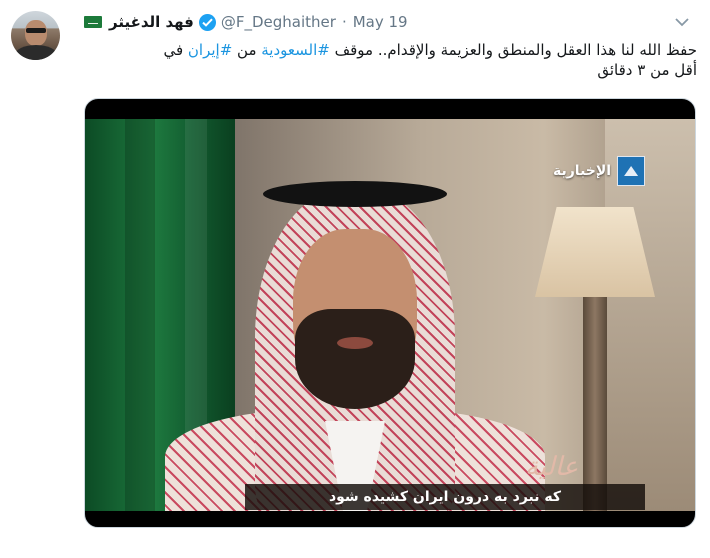  I want to click on channel-logo: الإخبارية, so click(602, 171).